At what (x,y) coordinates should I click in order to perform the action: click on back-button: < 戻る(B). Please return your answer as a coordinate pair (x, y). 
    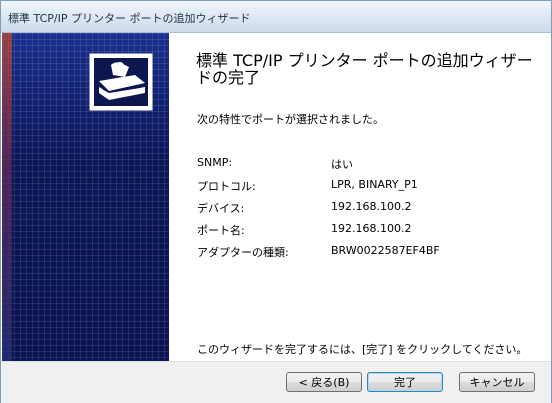
    Looking at the image, I should click on (324, 382).